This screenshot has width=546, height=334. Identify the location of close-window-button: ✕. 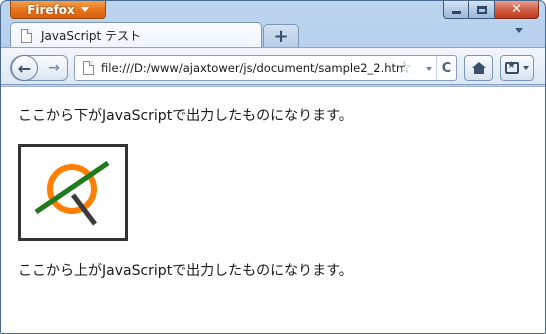
(517, 10).